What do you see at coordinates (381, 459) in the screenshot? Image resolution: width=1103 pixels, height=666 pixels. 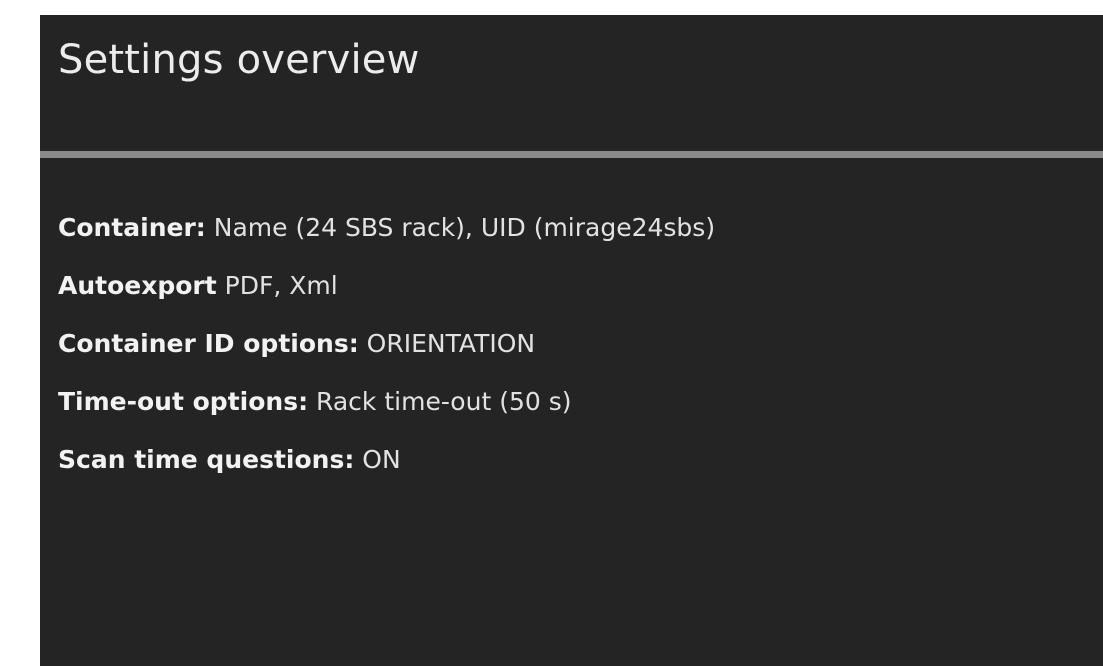 I see `setting-value: ON` at bounding box center [381, 459].